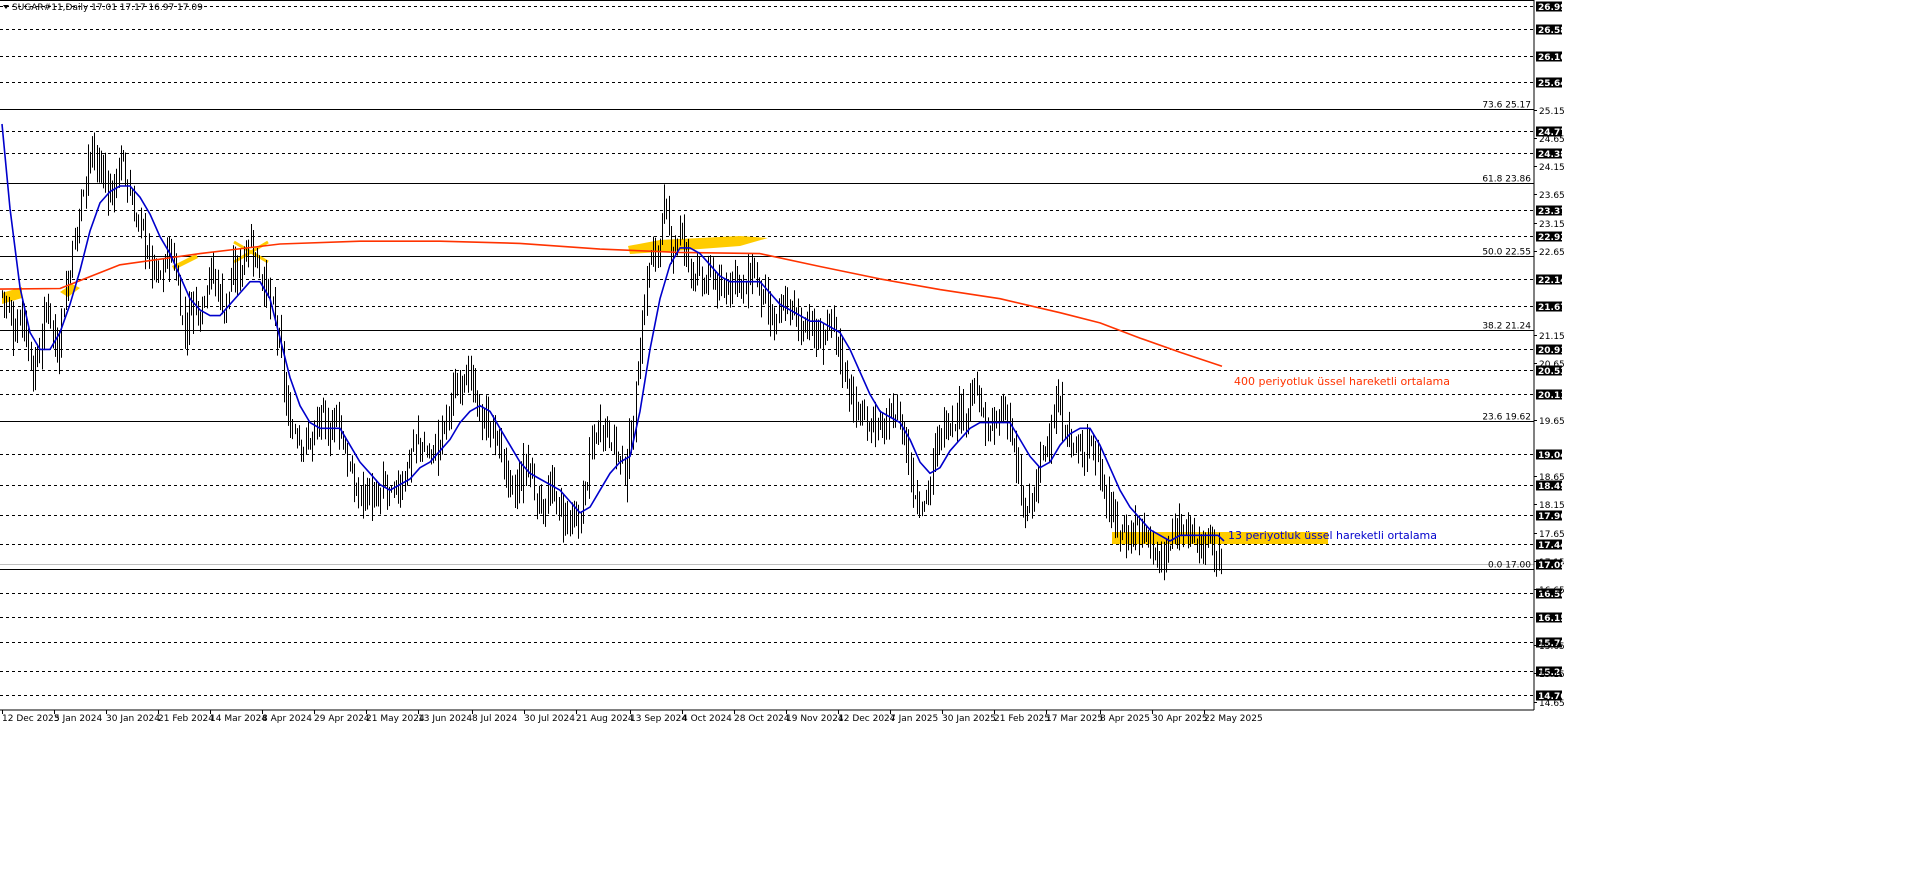 Image resolution: width=1916 pixels, height=892 pixels. I want to click on price-axis-tick-label: 15.65, so click(1552, 647).